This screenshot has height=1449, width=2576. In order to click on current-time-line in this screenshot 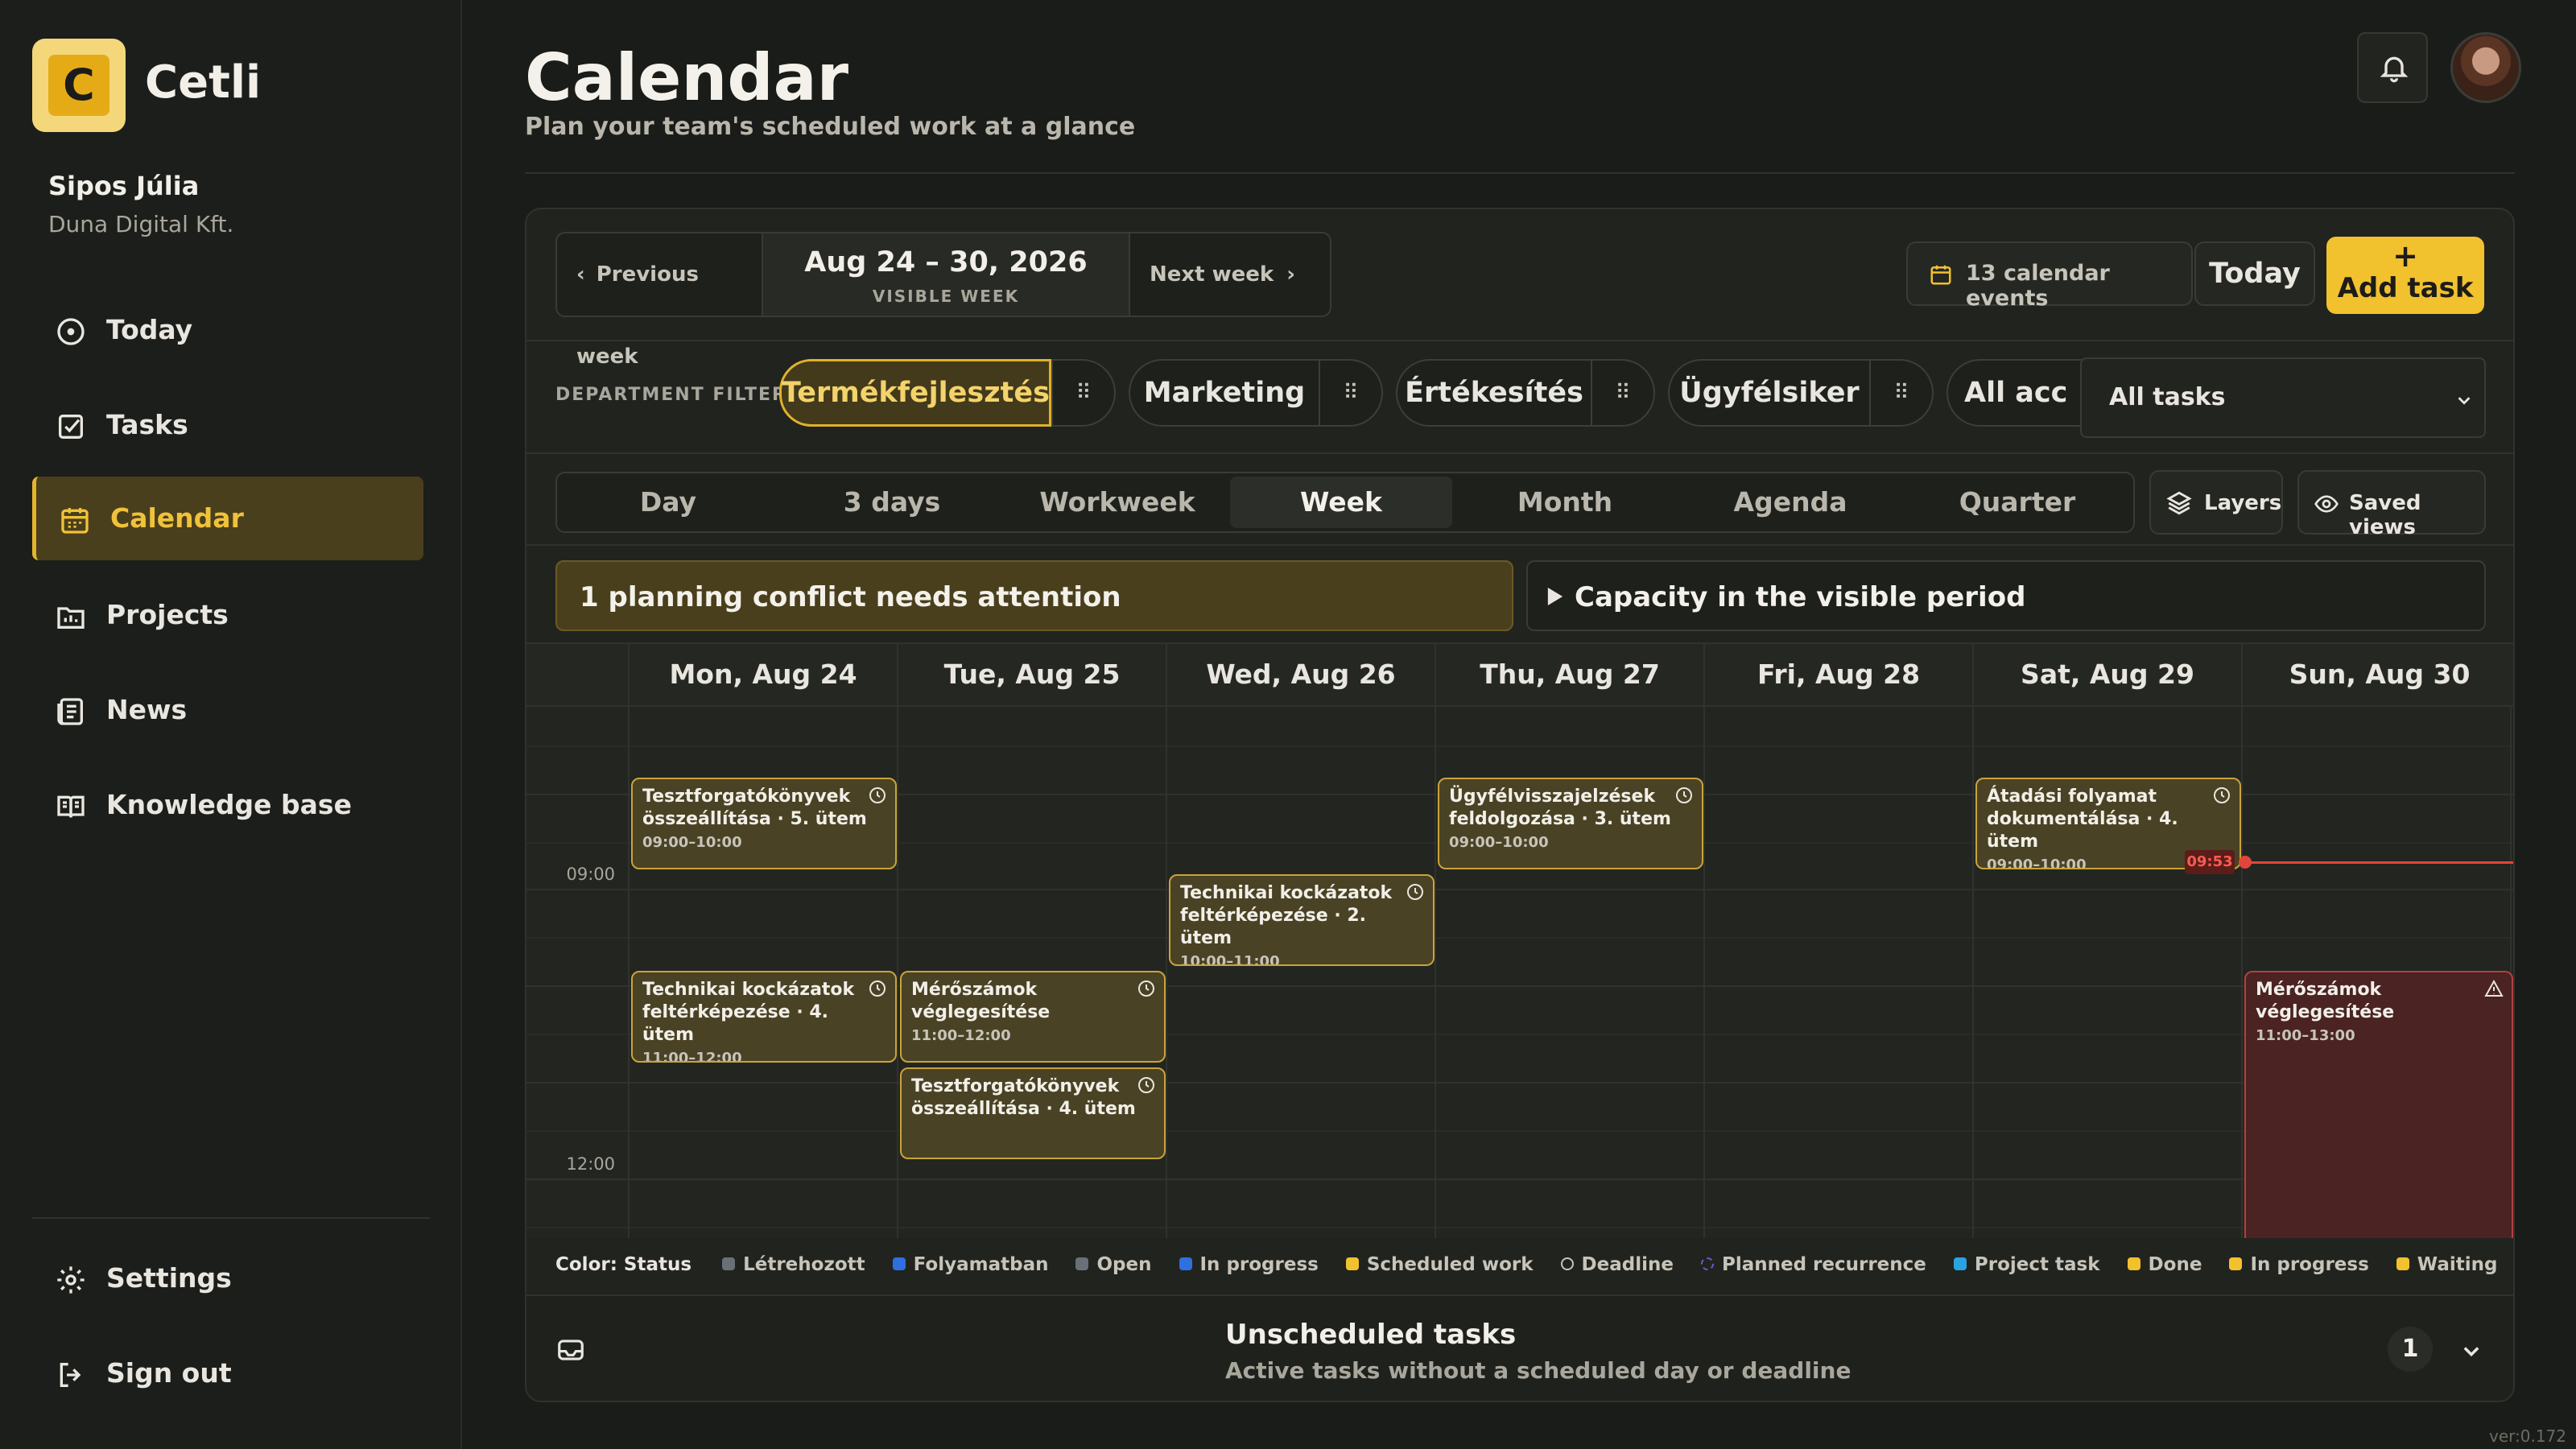, I will do `click(2379, 862)`.